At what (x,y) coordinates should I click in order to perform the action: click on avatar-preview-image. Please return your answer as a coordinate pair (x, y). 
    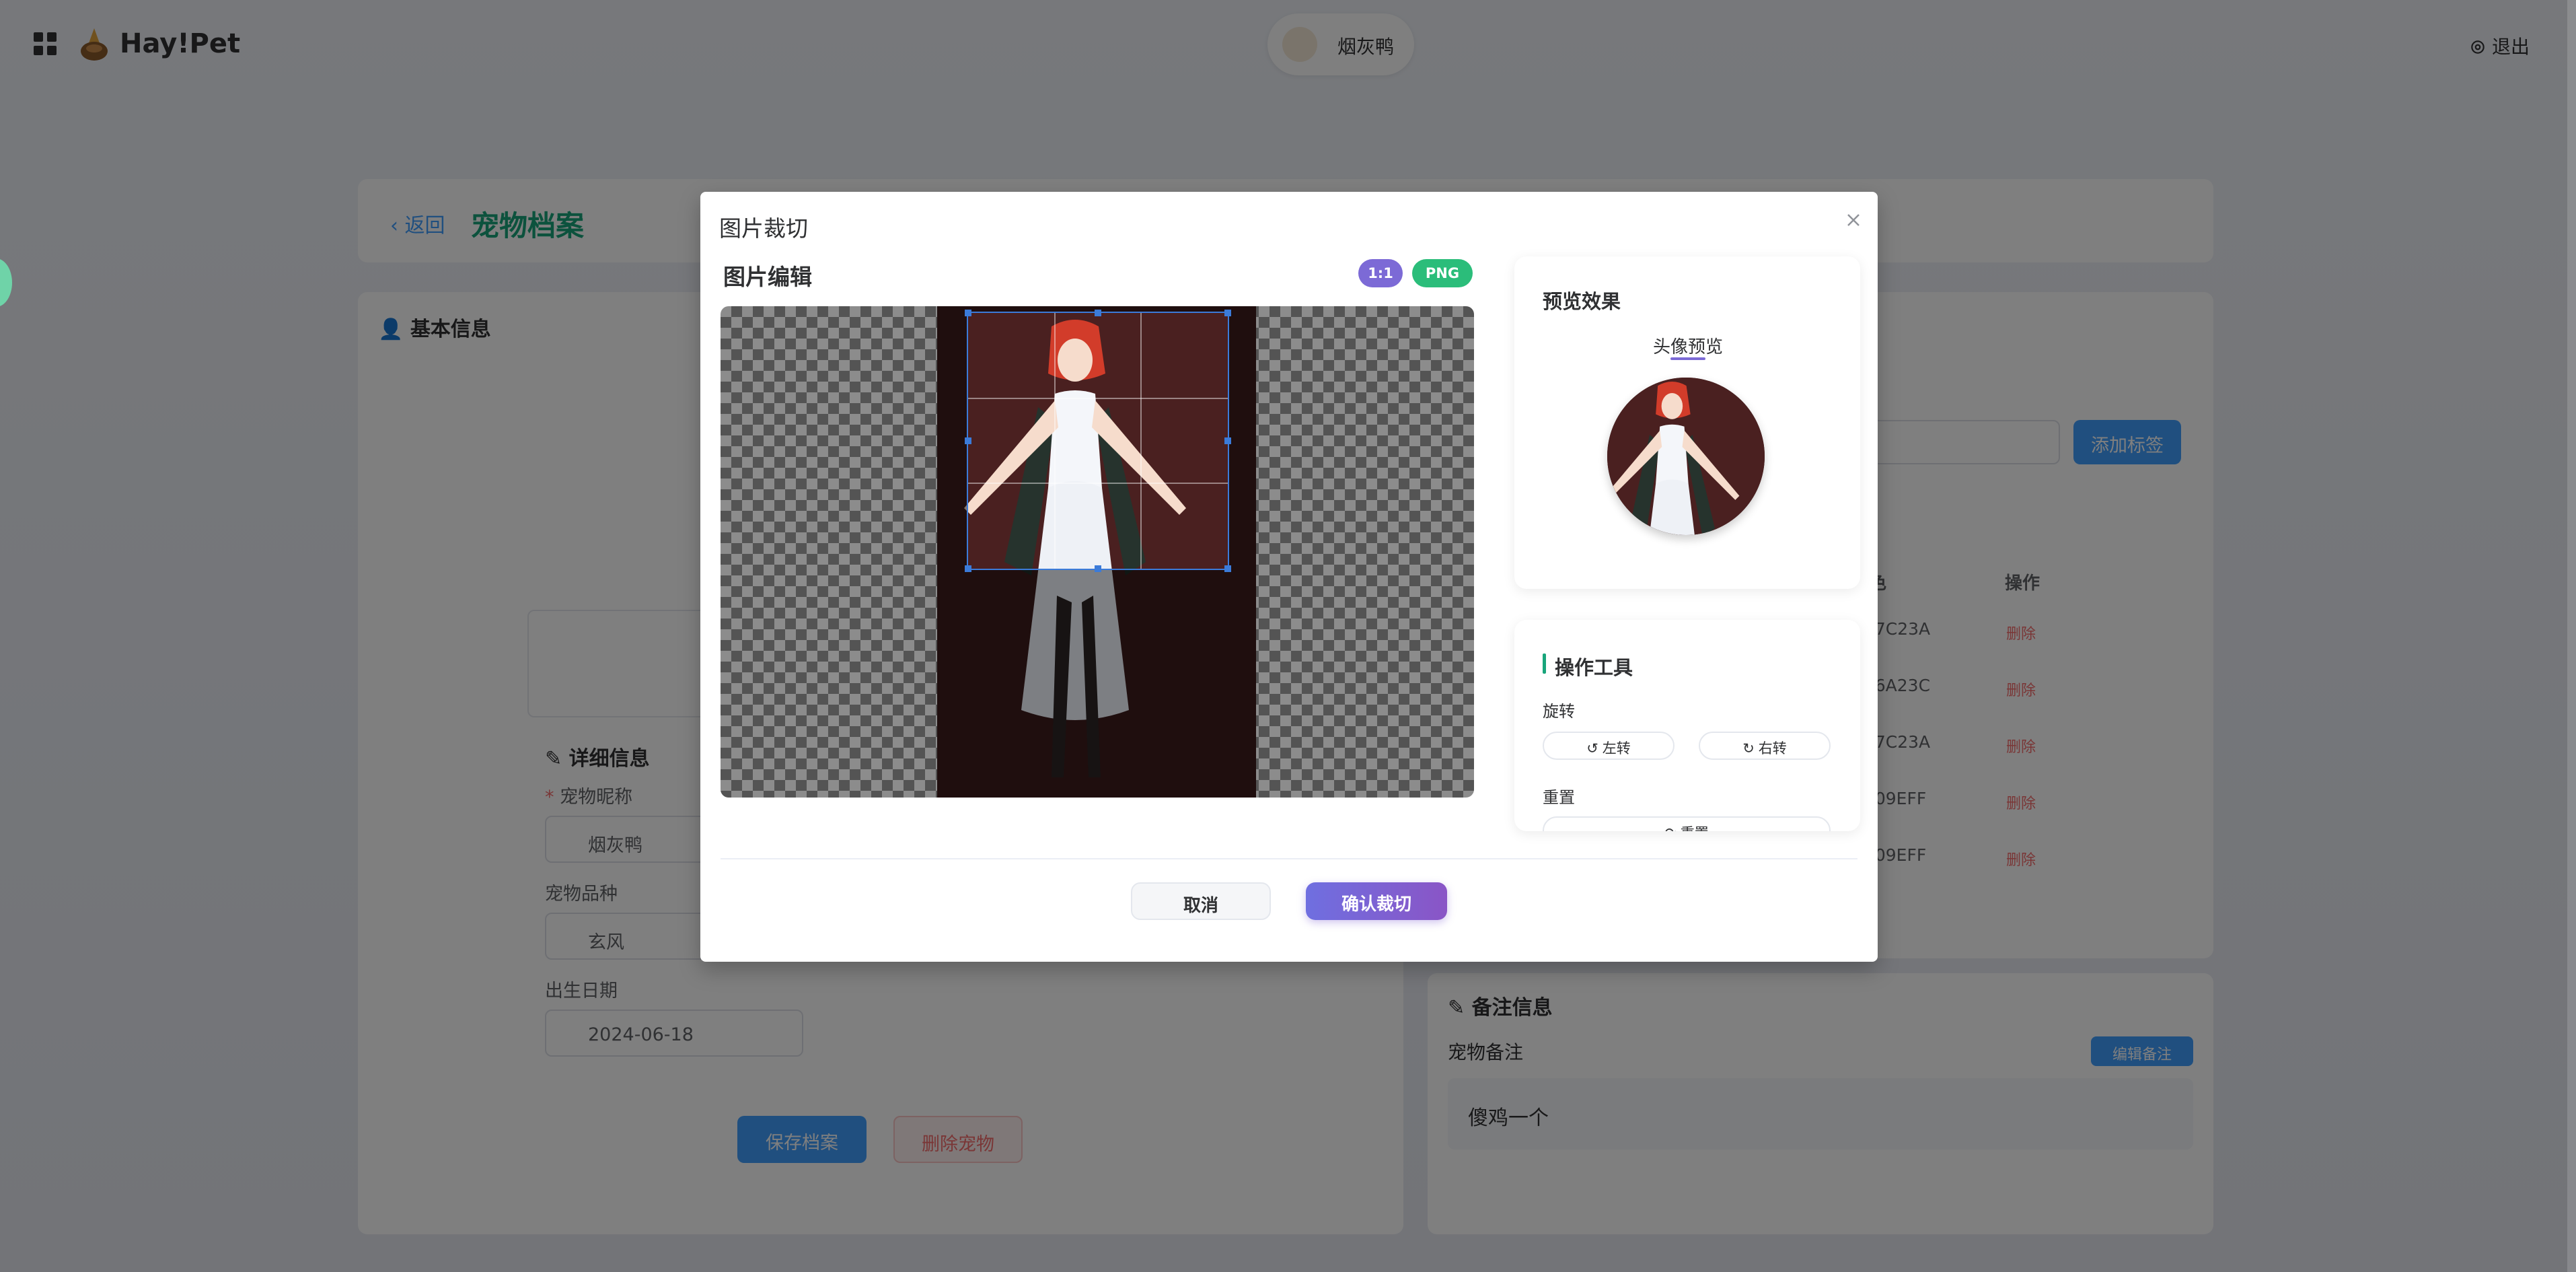
    Looking at the image, I should click on (1686, 457).